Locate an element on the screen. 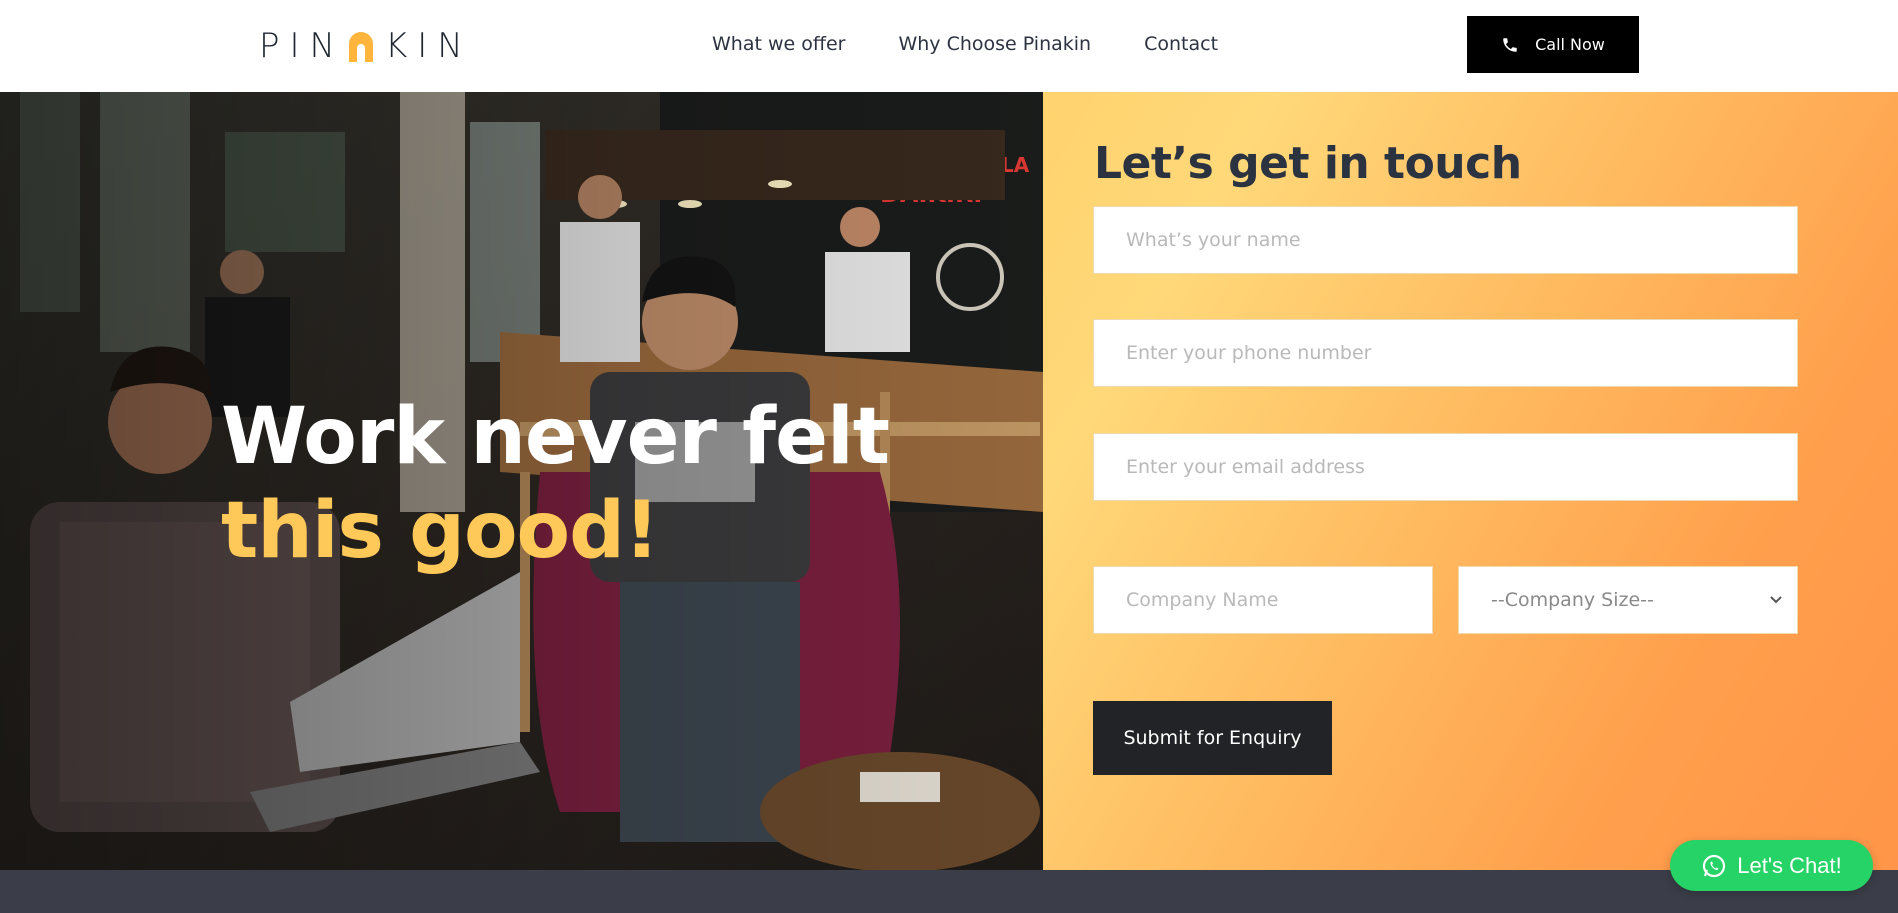 The image size is (1898, 913). lets-chat-button: Let's Chat! is located at coordinates (1771, 865).